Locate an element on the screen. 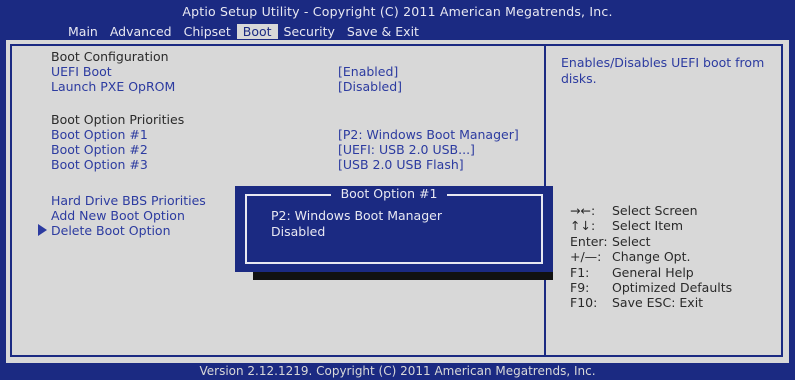 The width and height of the screenshot is (795, 380). popup-option-disabled: Disabled is located at coordinates (298, 231).